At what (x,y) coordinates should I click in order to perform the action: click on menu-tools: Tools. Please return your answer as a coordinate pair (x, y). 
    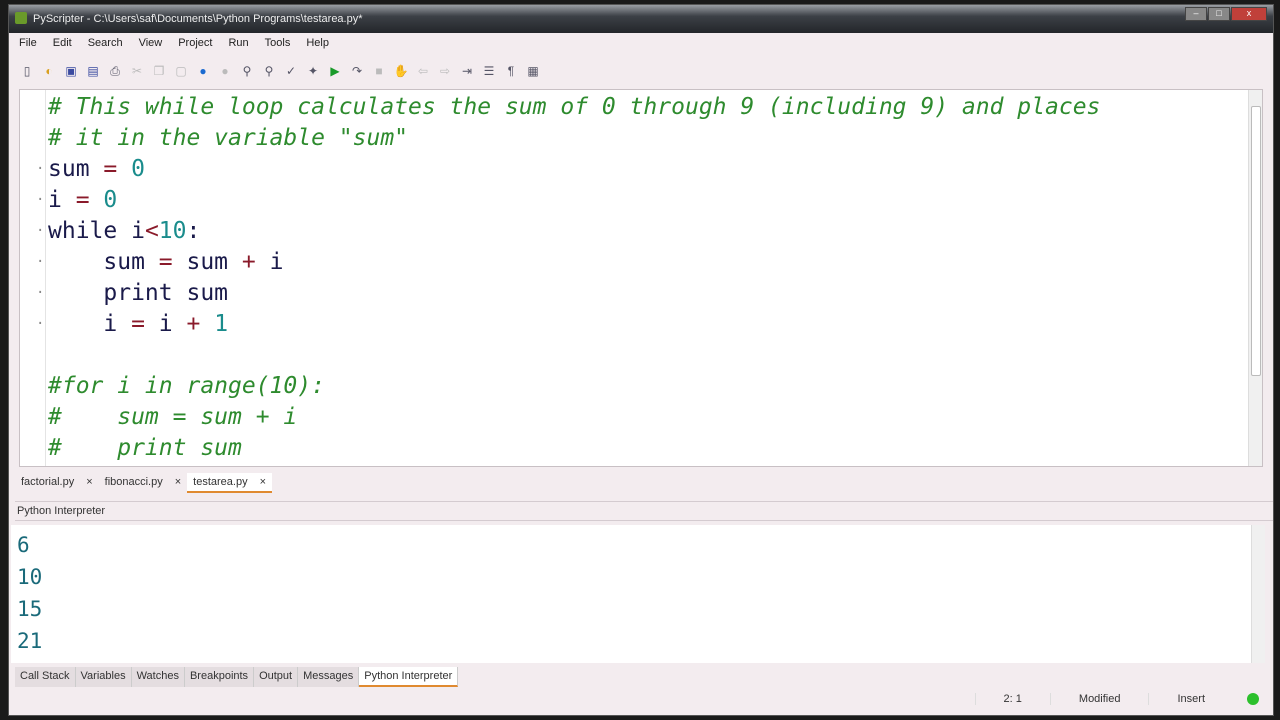
    Looking at the image, I should click on (278, 43).